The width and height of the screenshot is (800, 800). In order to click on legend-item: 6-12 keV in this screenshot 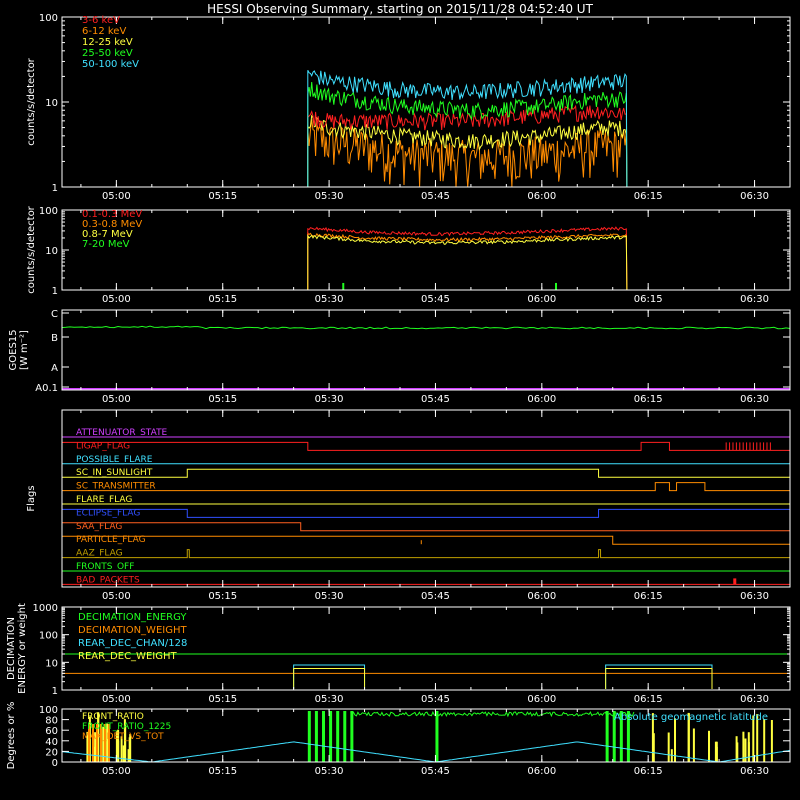, I will do `click(104, 31)`.